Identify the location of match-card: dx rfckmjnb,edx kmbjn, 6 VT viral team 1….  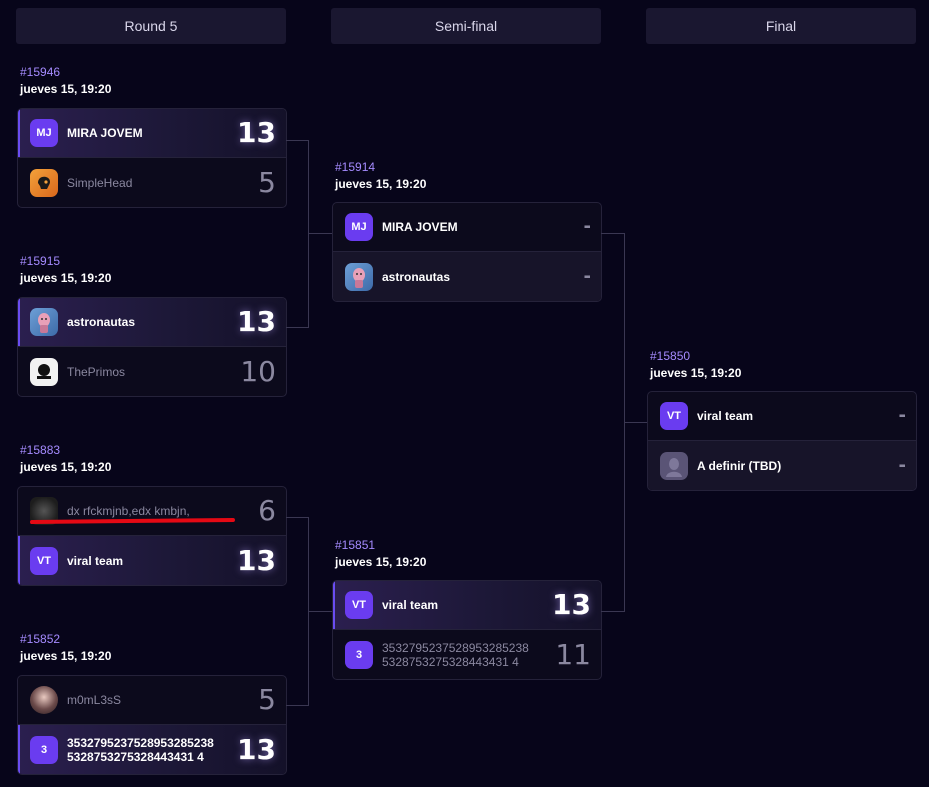
(152, 536).